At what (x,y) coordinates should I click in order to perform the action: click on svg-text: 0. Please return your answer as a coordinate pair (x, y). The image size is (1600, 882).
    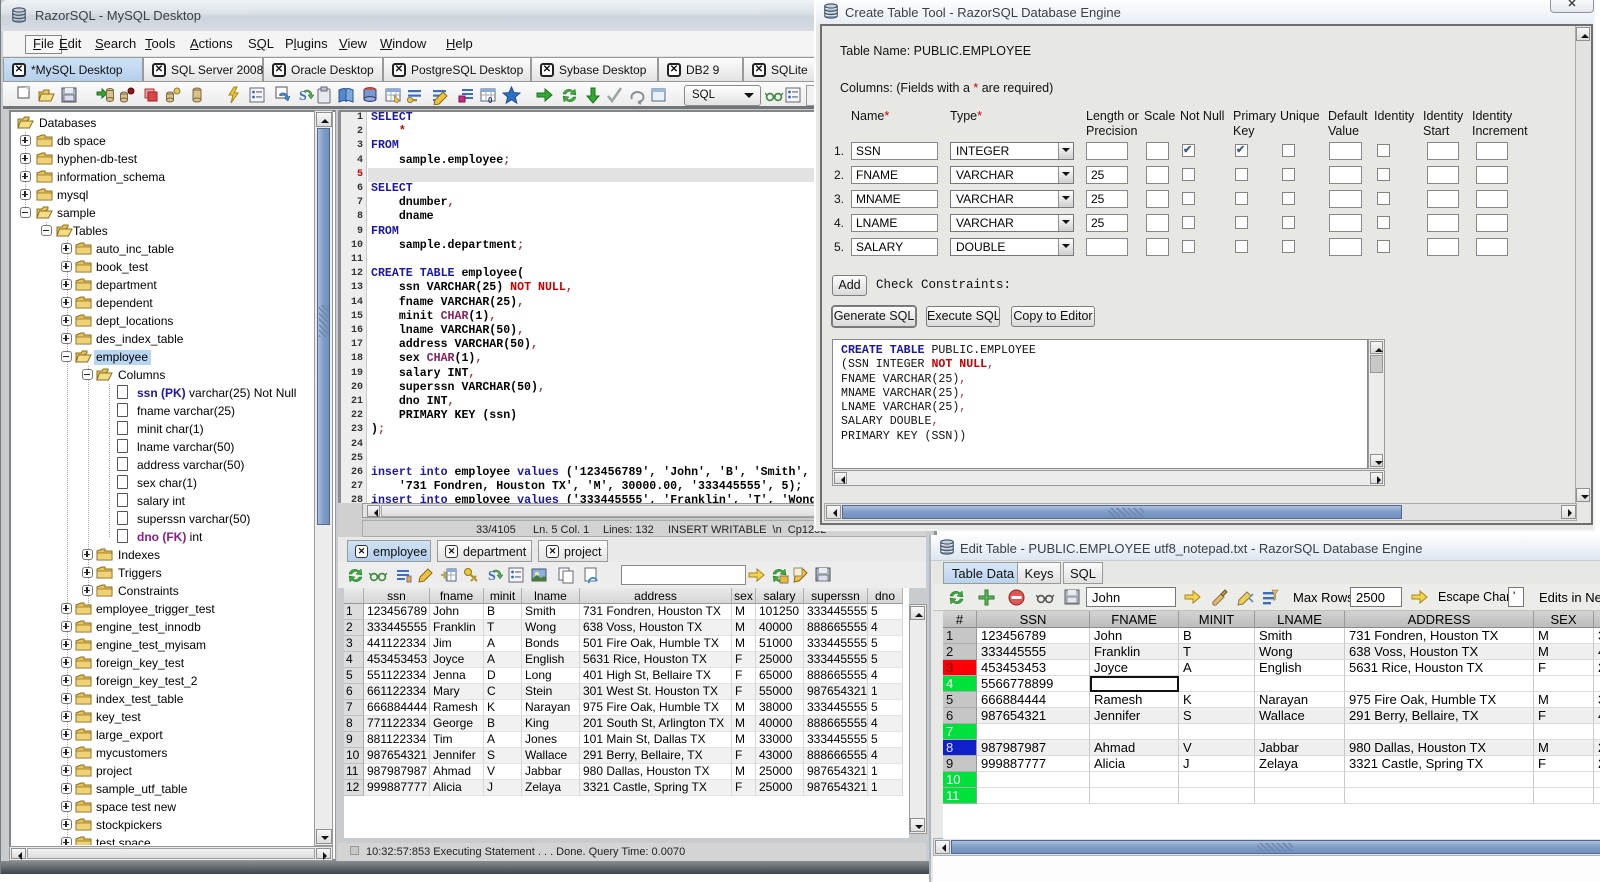
    Looking at the image, I should click on (490, 100).